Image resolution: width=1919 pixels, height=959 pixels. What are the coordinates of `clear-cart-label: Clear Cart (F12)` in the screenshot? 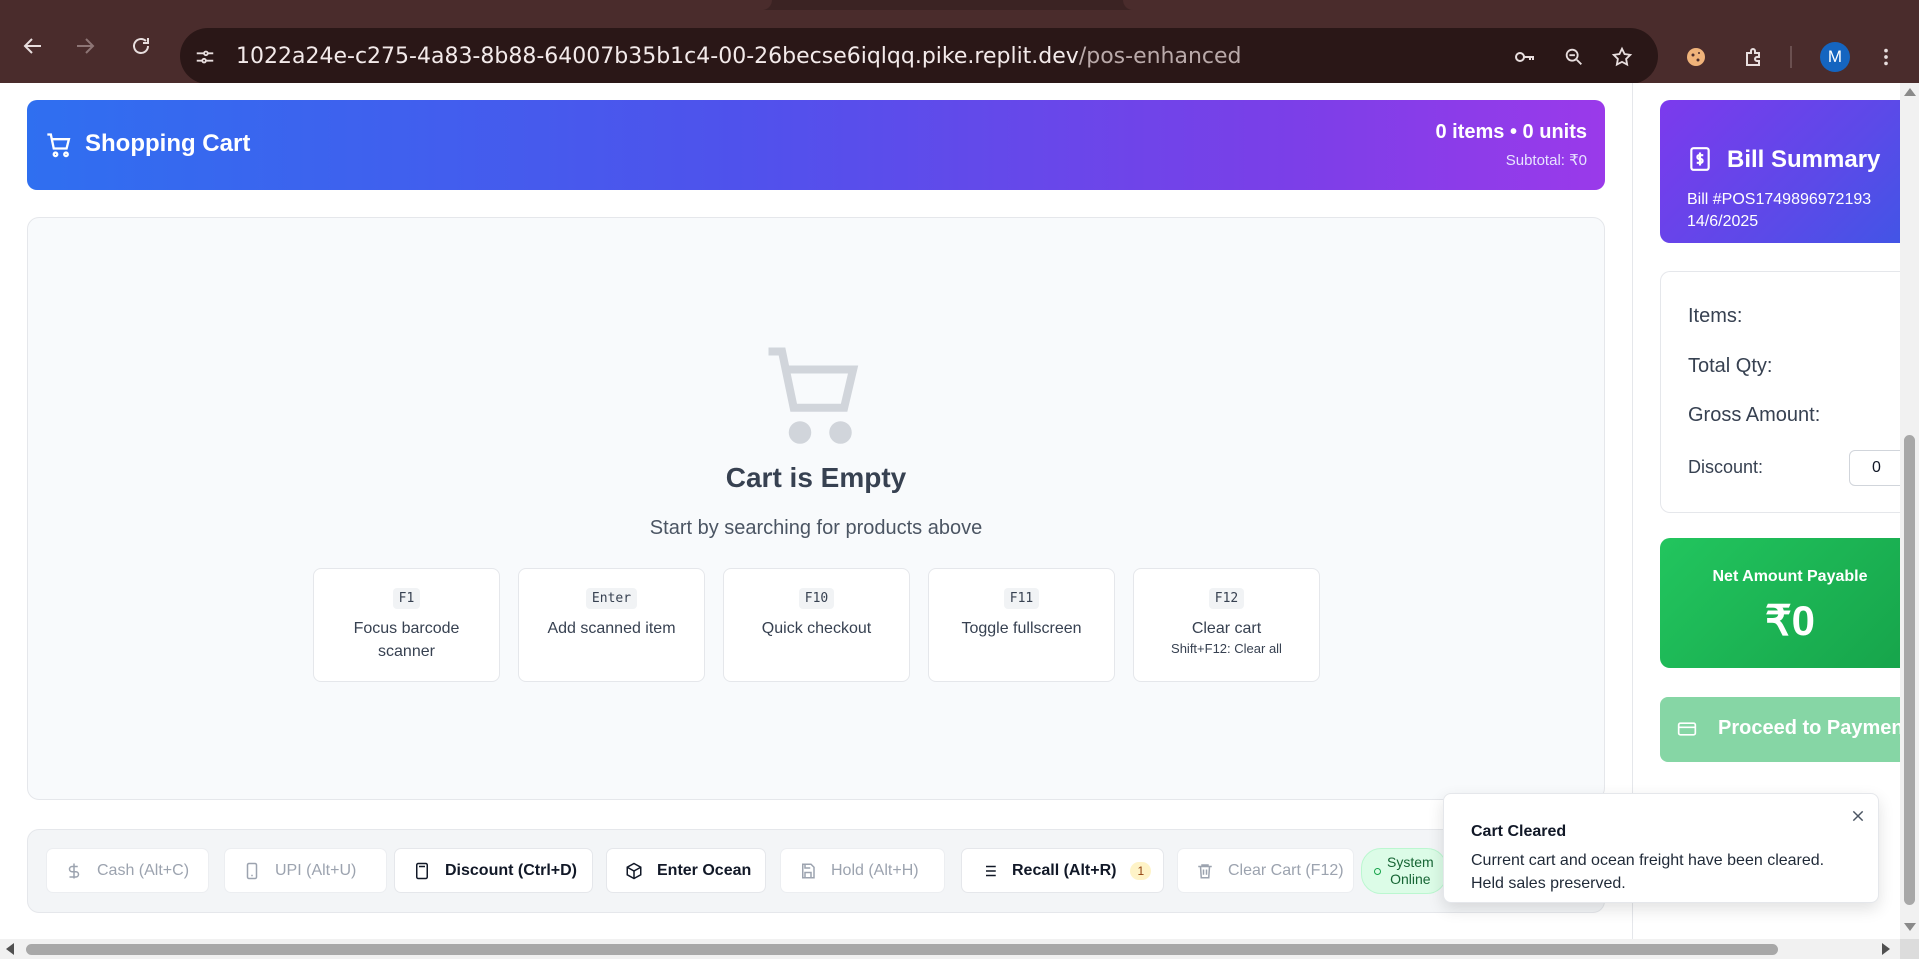 It's located at (1286, 870).